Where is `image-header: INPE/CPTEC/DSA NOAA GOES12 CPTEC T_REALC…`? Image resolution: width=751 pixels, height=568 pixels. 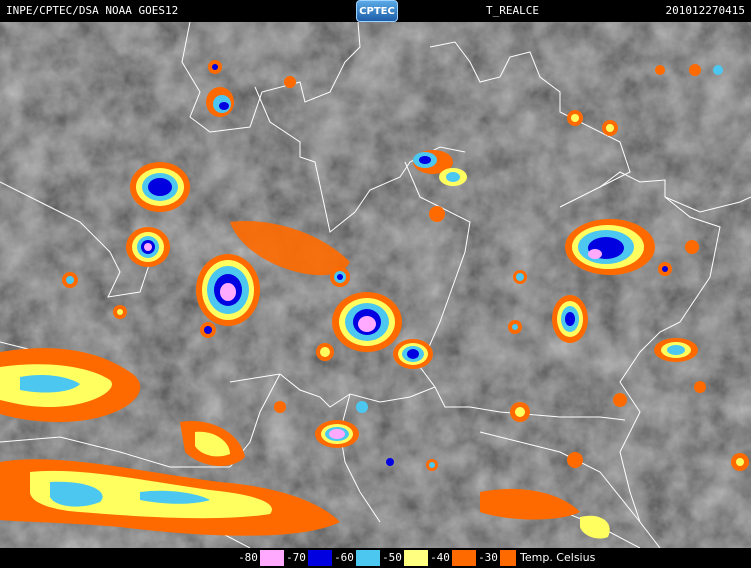 image-header: INPE/CPTEC/DSA NOAA GOES12 CPTEC T_REALC… is located at coordinates (375, 11).